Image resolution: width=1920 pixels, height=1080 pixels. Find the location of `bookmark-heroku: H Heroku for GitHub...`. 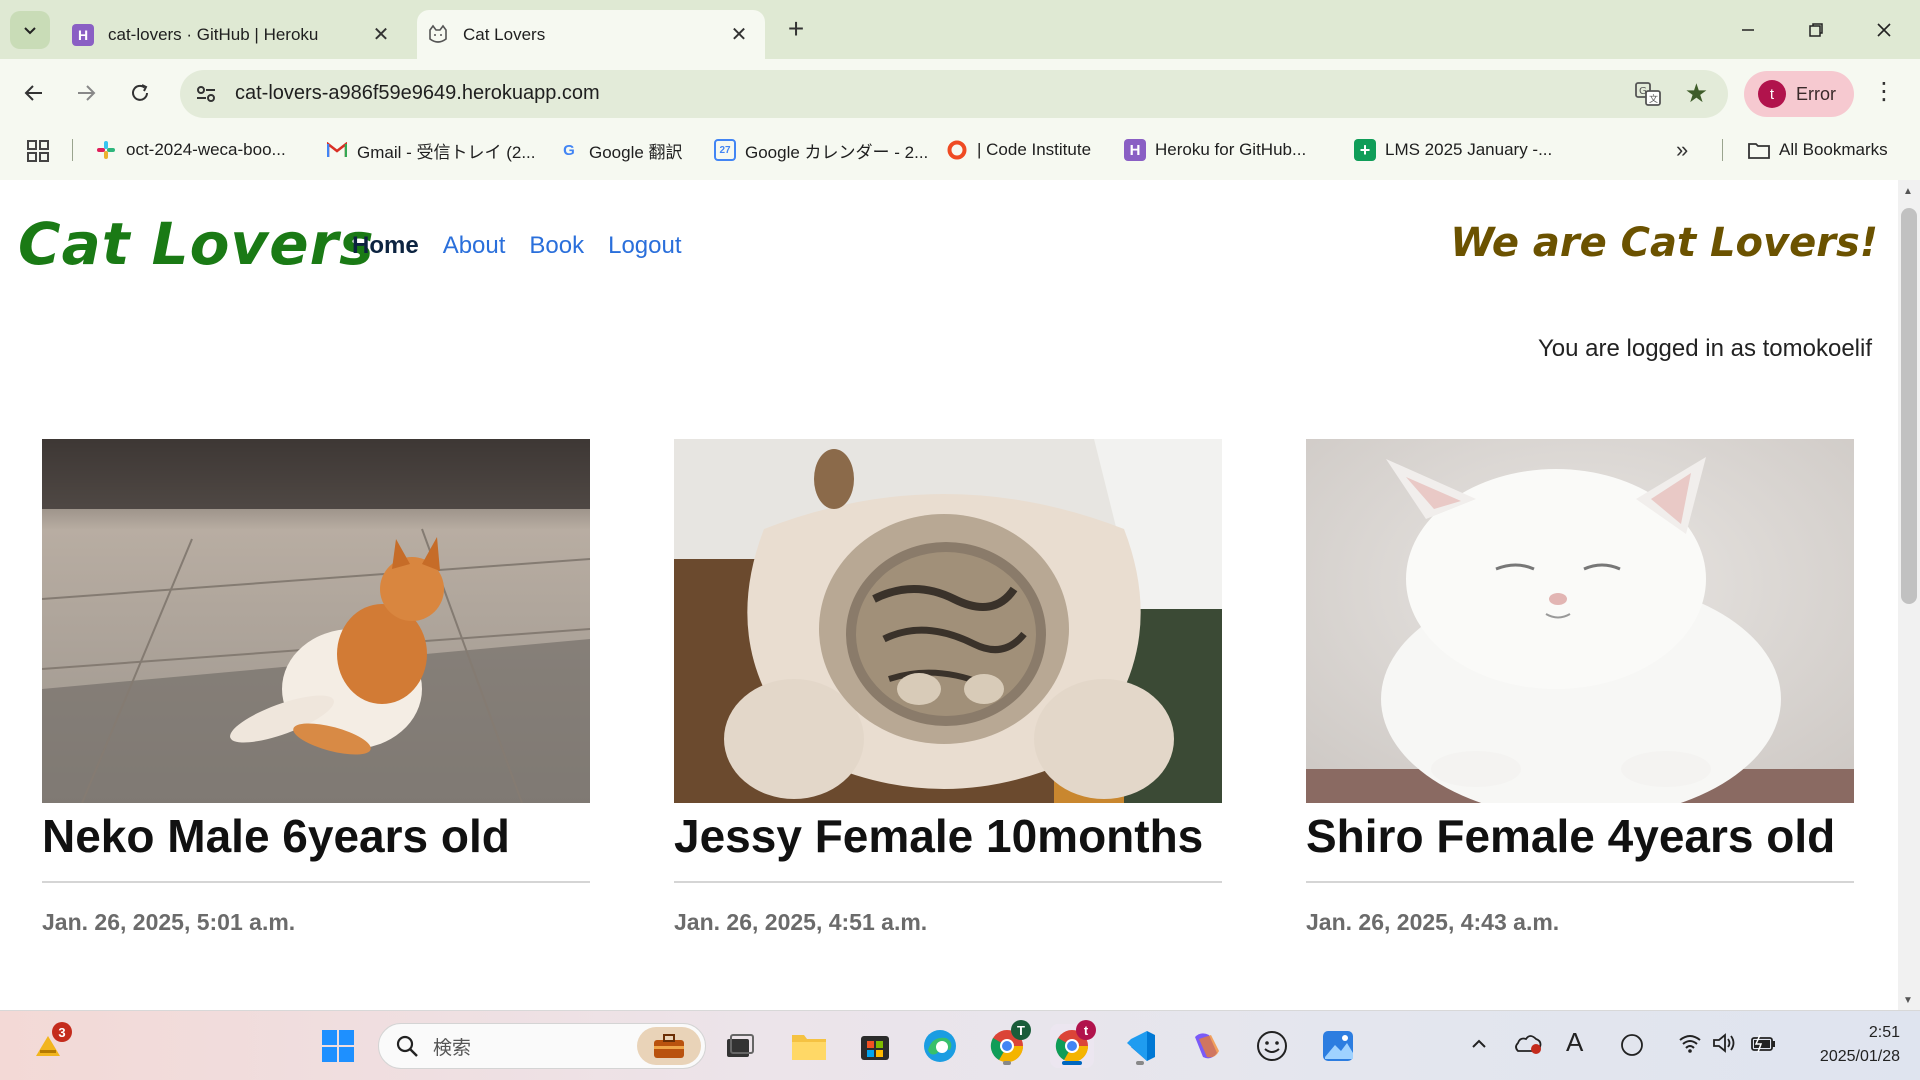

bookmark-heroku: H Heroku for GitHub... is located at coordinates (1215, 150).